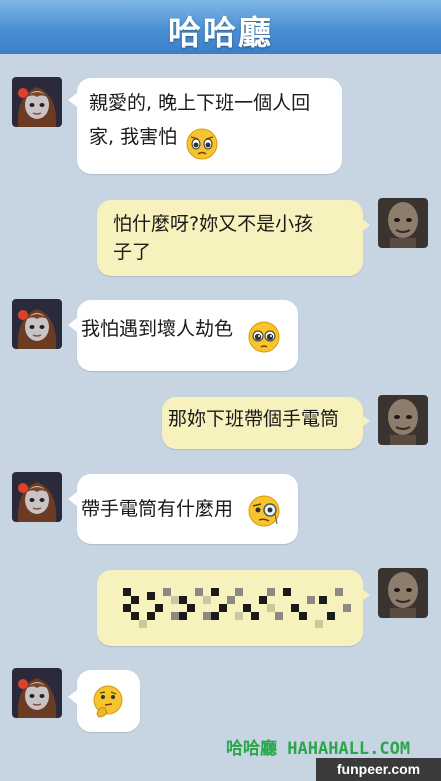 The image size is (441, 781). Describe the element at coordinates (264, 337) in the screenshot. I see `pleading-face-icon` at that location.